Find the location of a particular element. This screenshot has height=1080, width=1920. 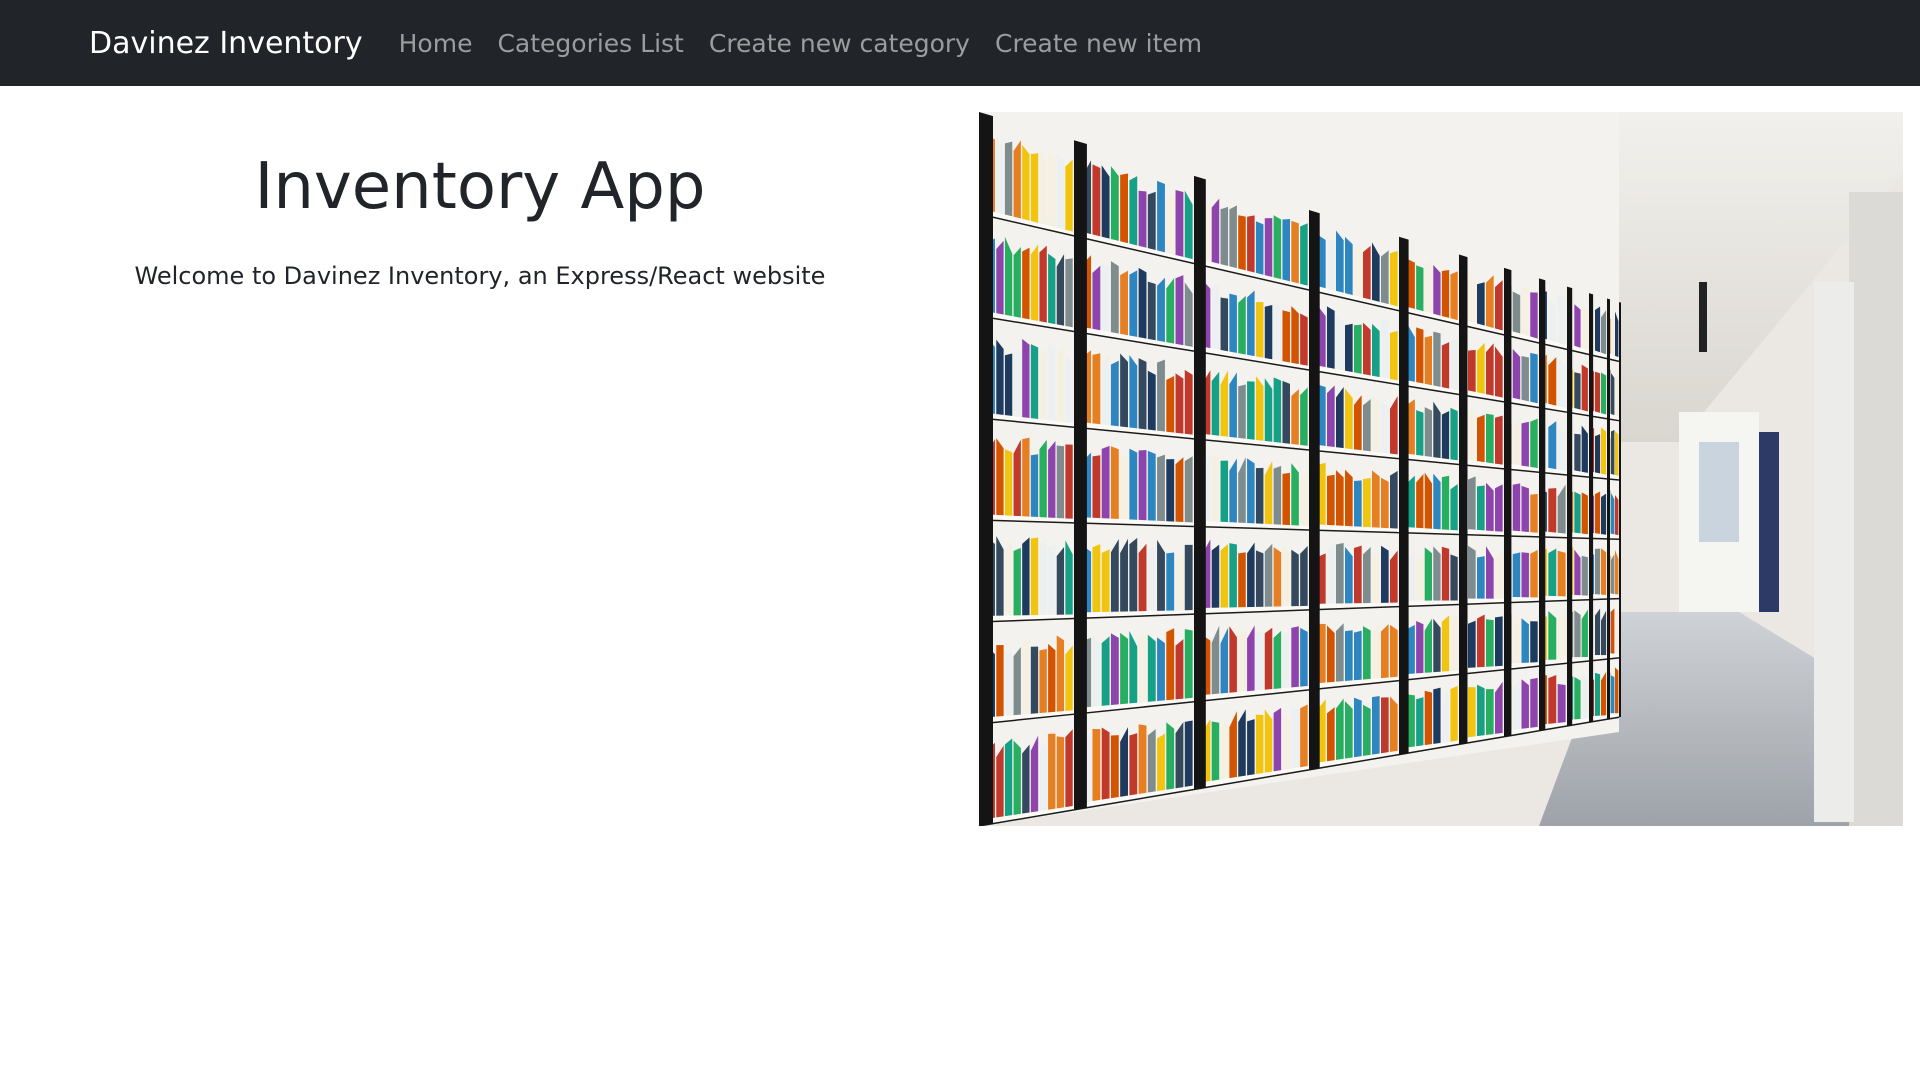

brand-link: Davinez Inventory is located at coordinates (226, 43).